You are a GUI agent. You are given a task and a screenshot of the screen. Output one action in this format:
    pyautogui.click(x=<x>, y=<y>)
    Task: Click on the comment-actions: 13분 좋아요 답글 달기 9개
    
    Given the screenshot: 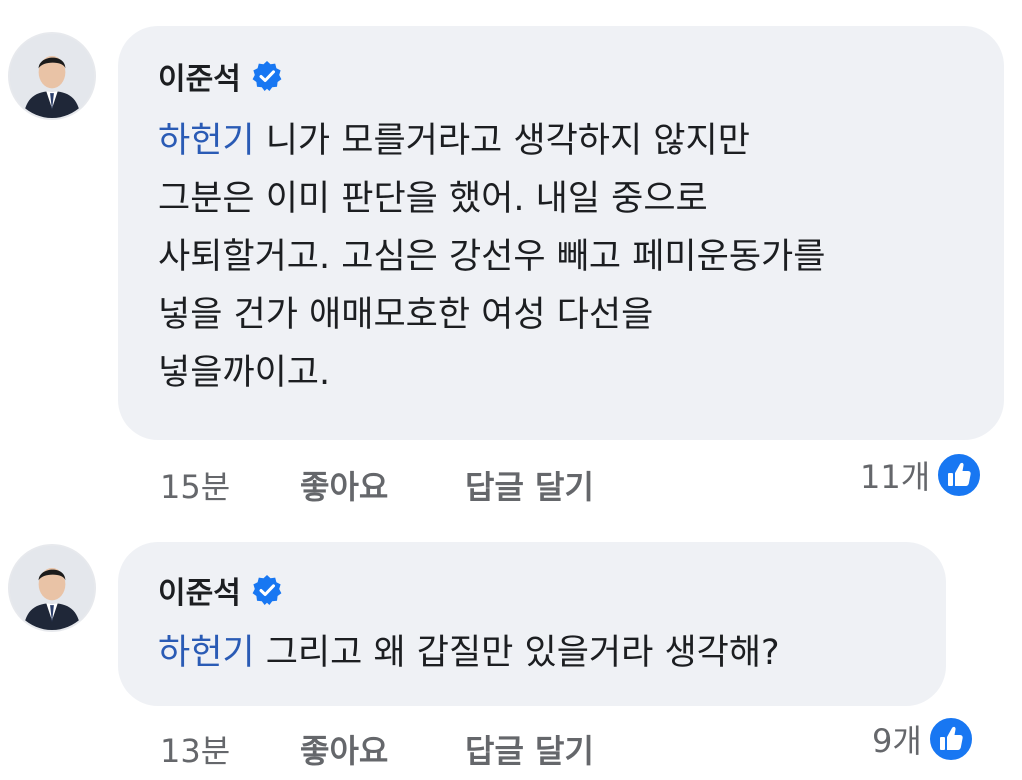 What is the action you would take?
    pyautogui.click(x=511, y=746)
    